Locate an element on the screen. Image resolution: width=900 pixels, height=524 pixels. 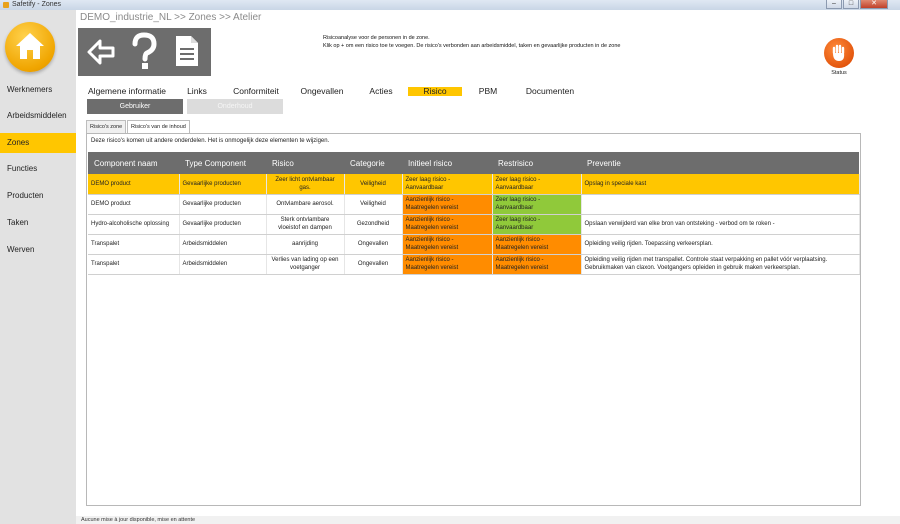
action-toolbar is located at coordinates (144, 52).